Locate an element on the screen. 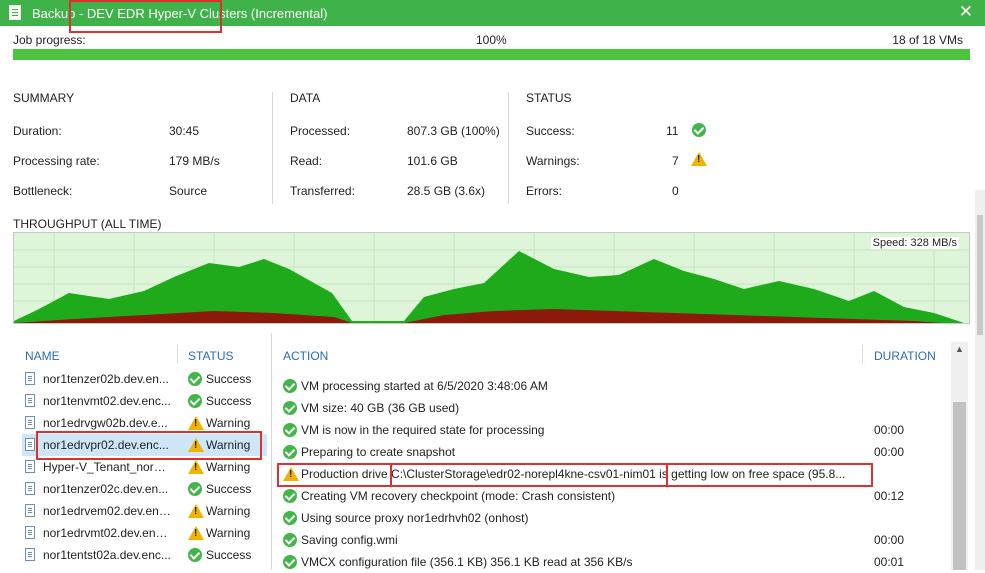 This screenshot has height=573, width=985. status-warnings-value: 7 is located at coordinates (675, 161).